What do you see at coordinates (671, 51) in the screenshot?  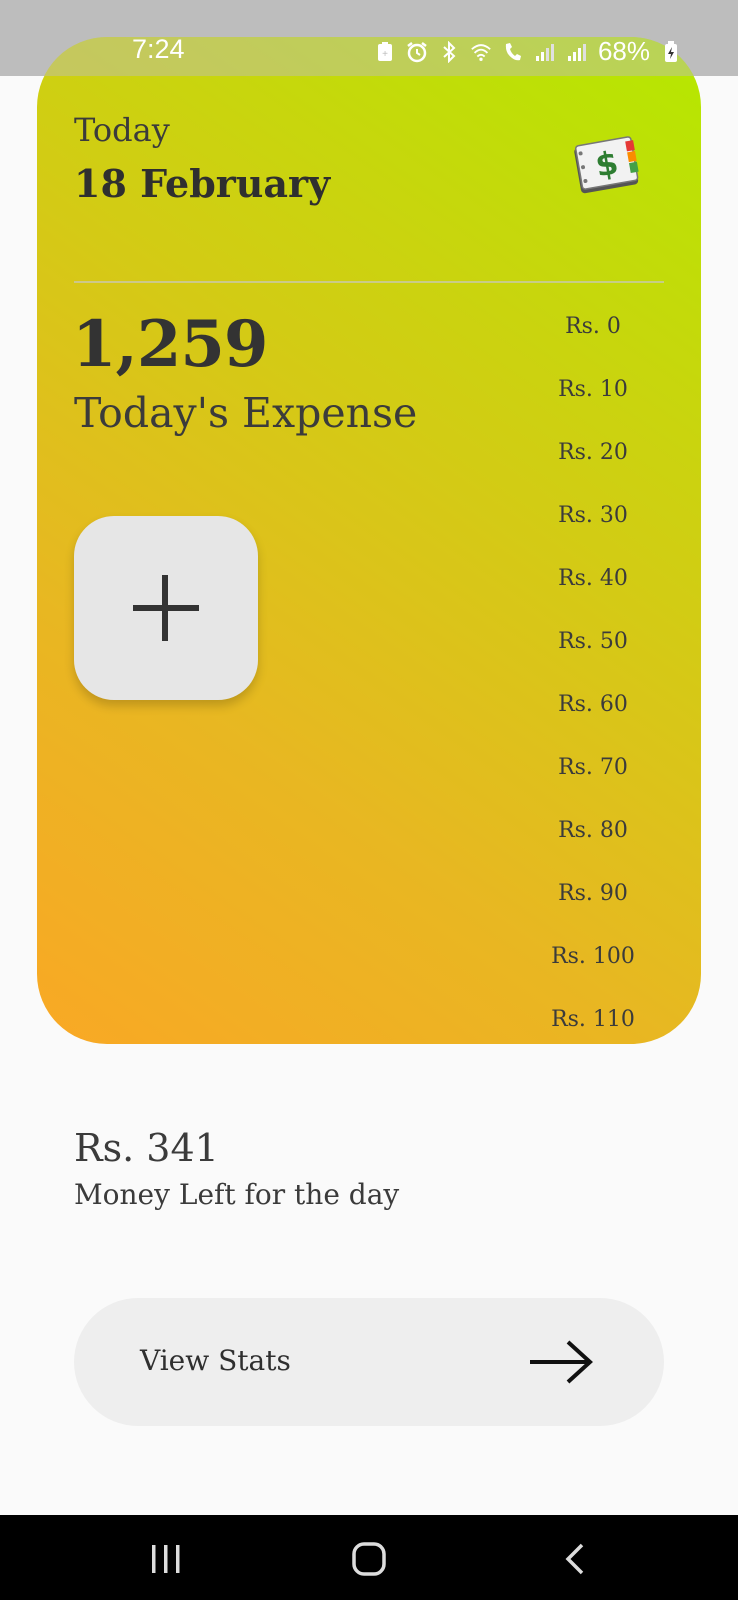 I see `battery-charging-icon` at bounding box center [671, 51].